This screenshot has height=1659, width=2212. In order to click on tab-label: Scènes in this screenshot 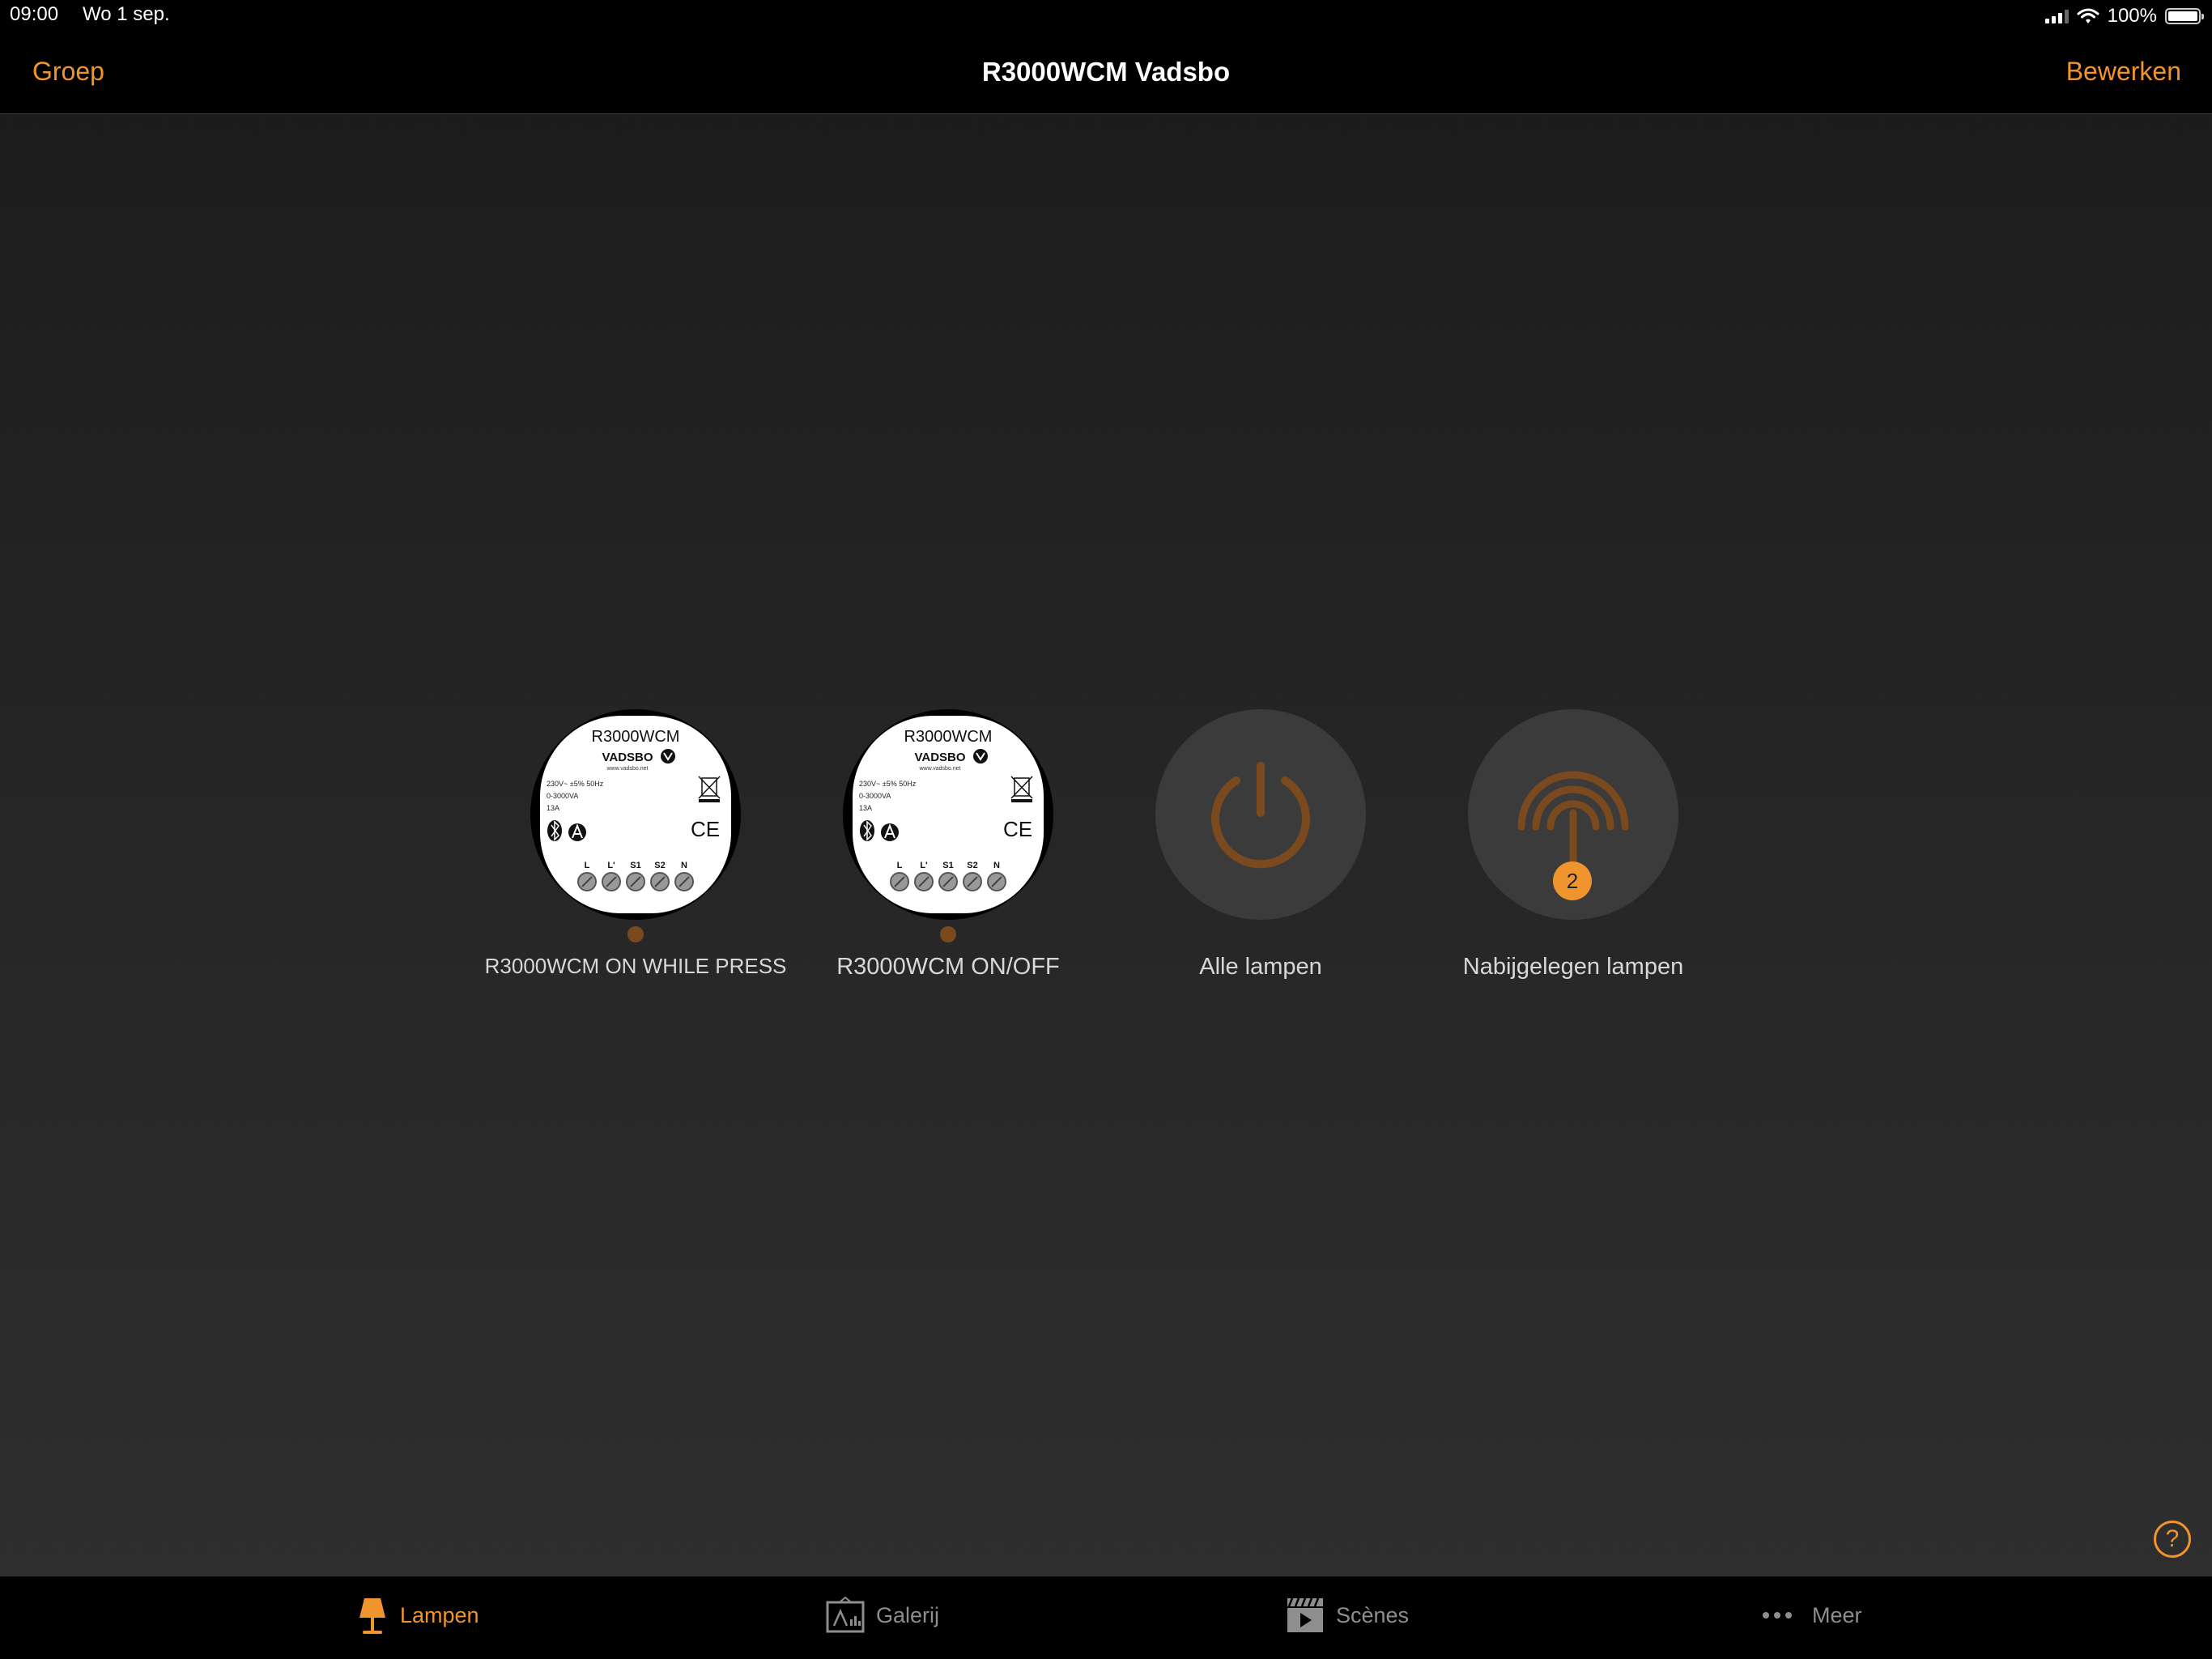, I will do `click(1373, 1615)`.